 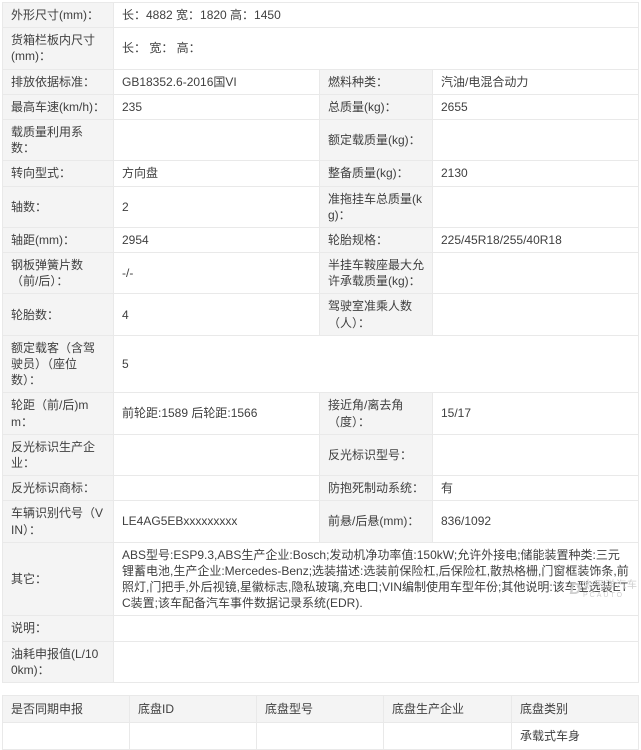 I want to click on spec-row: 轴距(mm)： 2954 轮胎规格： 225/45R18/255/40R18, so click(x=320, y=240).